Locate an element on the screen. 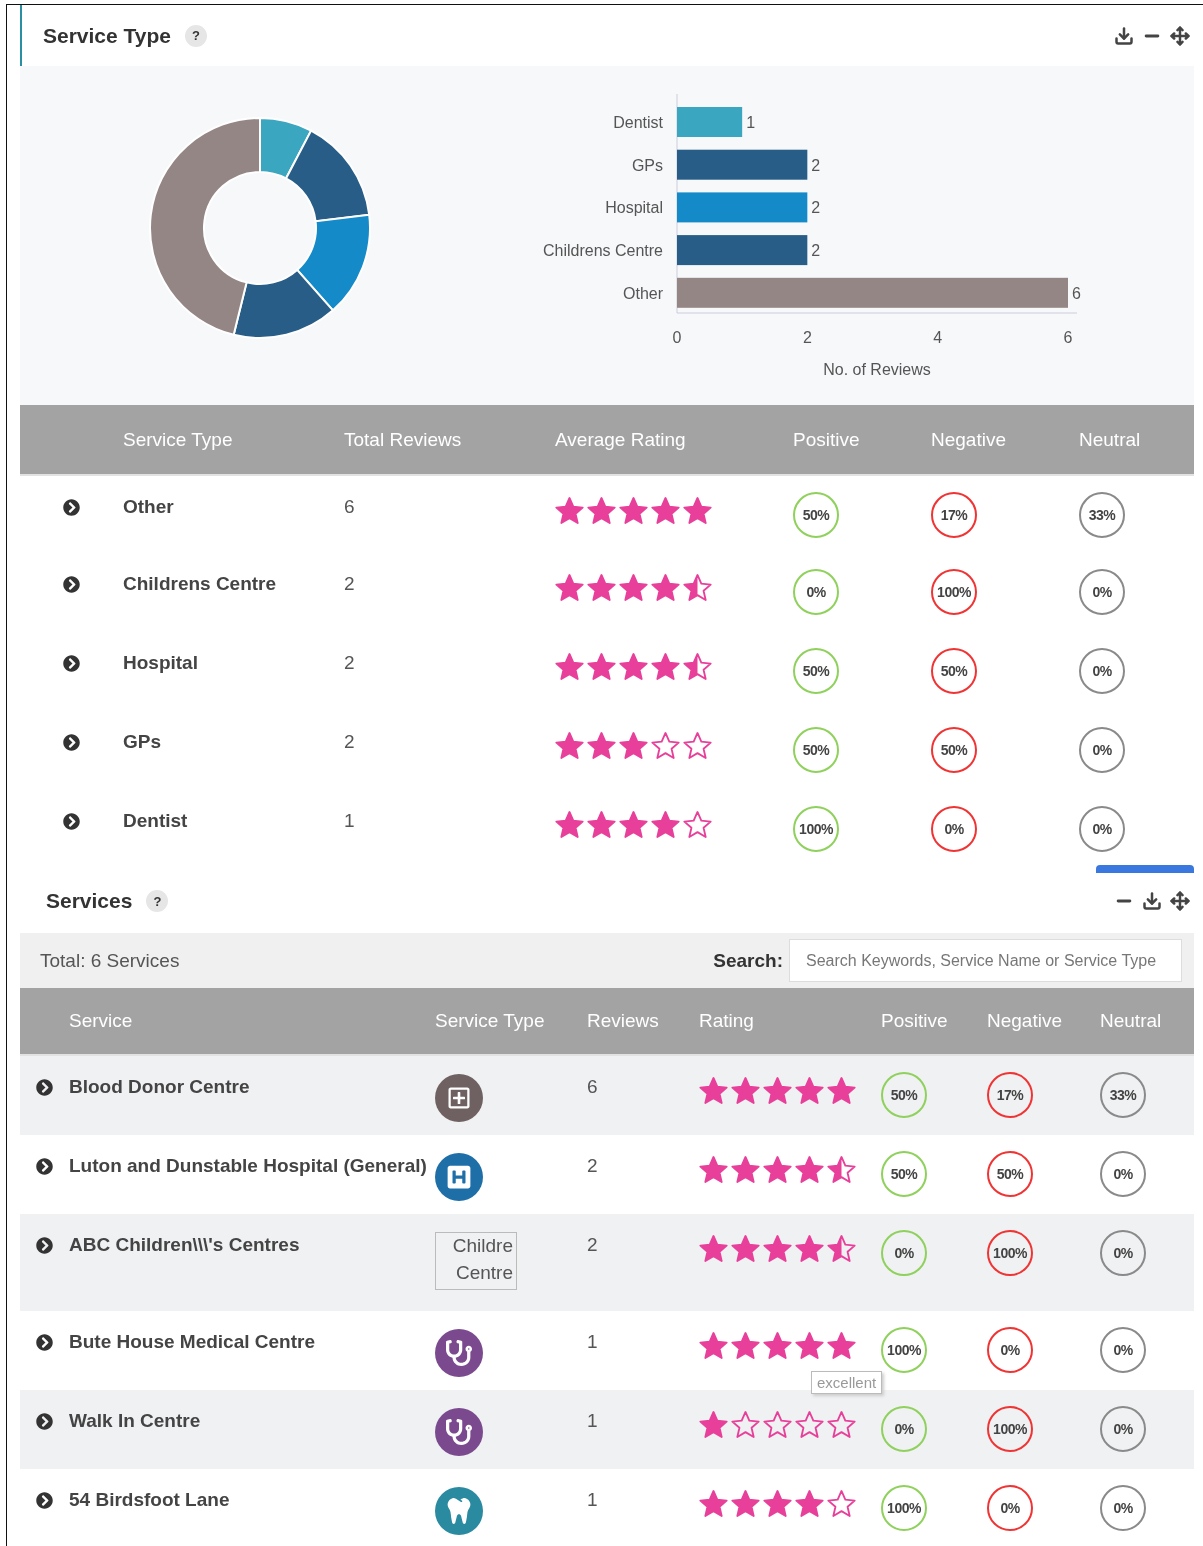 This screenshot has width=1203, height=1546. category-label: Dentist is located at coordinates (638, 122).